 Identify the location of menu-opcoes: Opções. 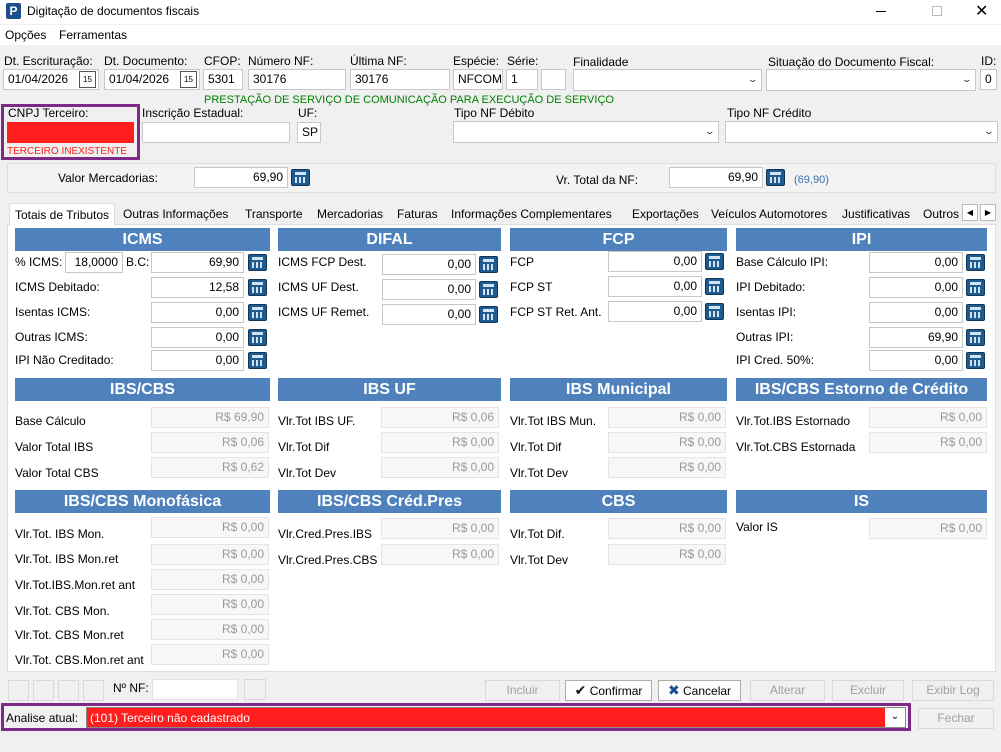
(25, 35).